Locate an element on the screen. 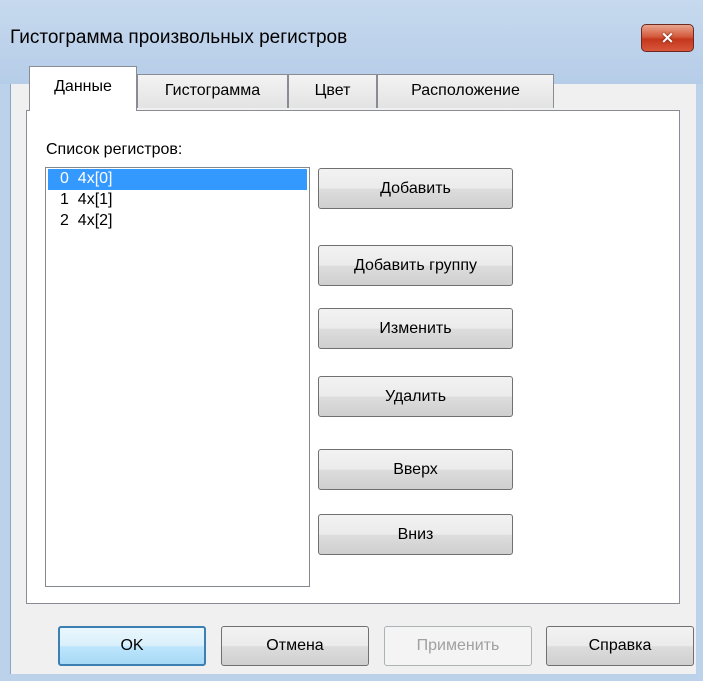  window-title: Гистограмма произвольных регистров is located at coordinates (179, 37).